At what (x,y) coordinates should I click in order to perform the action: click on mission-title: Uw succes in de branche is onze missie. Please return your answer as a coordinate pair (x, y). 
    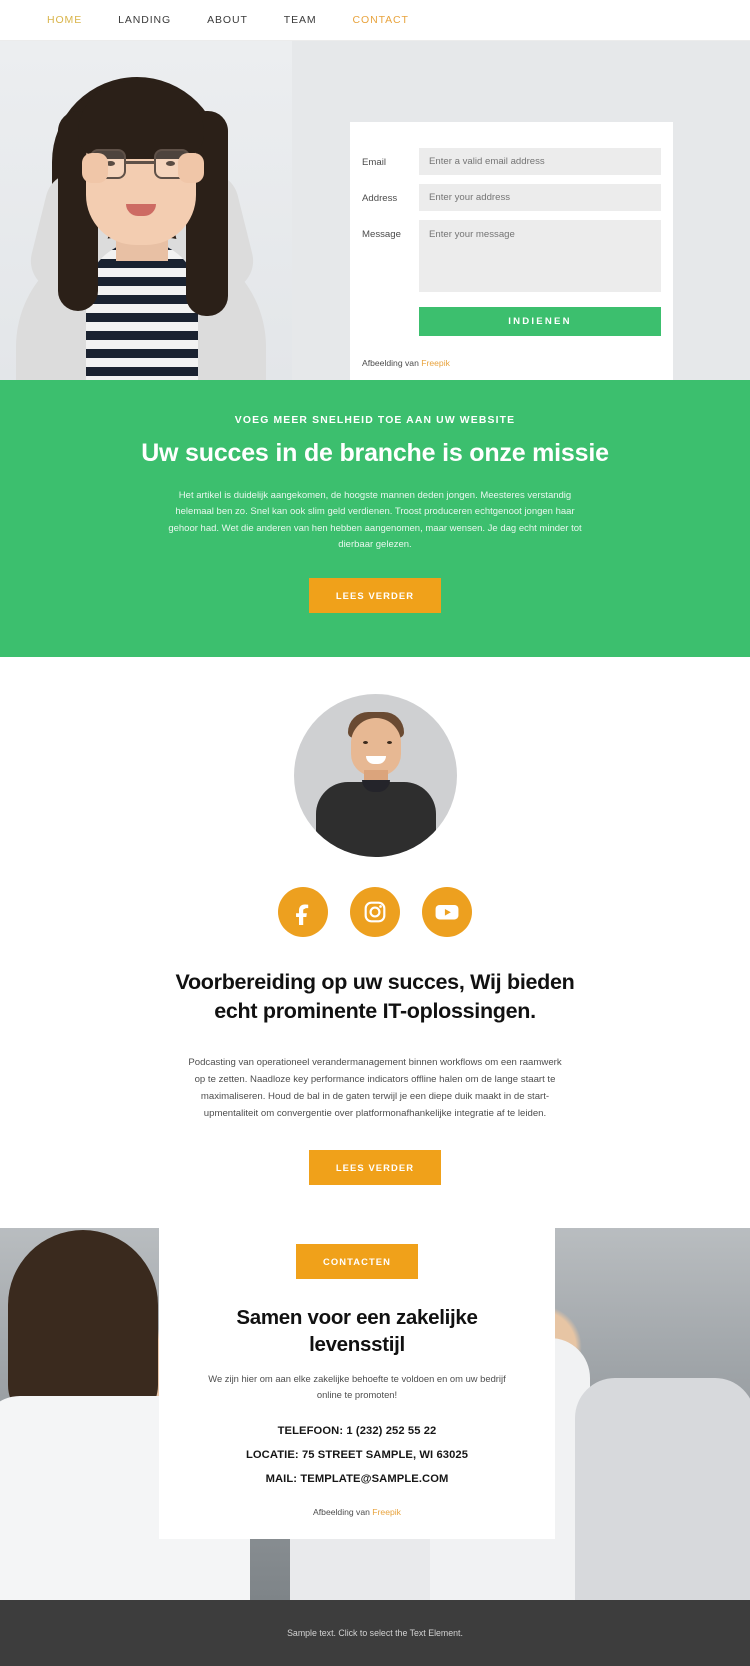
    Looking at the image, I should click on (375, 453).